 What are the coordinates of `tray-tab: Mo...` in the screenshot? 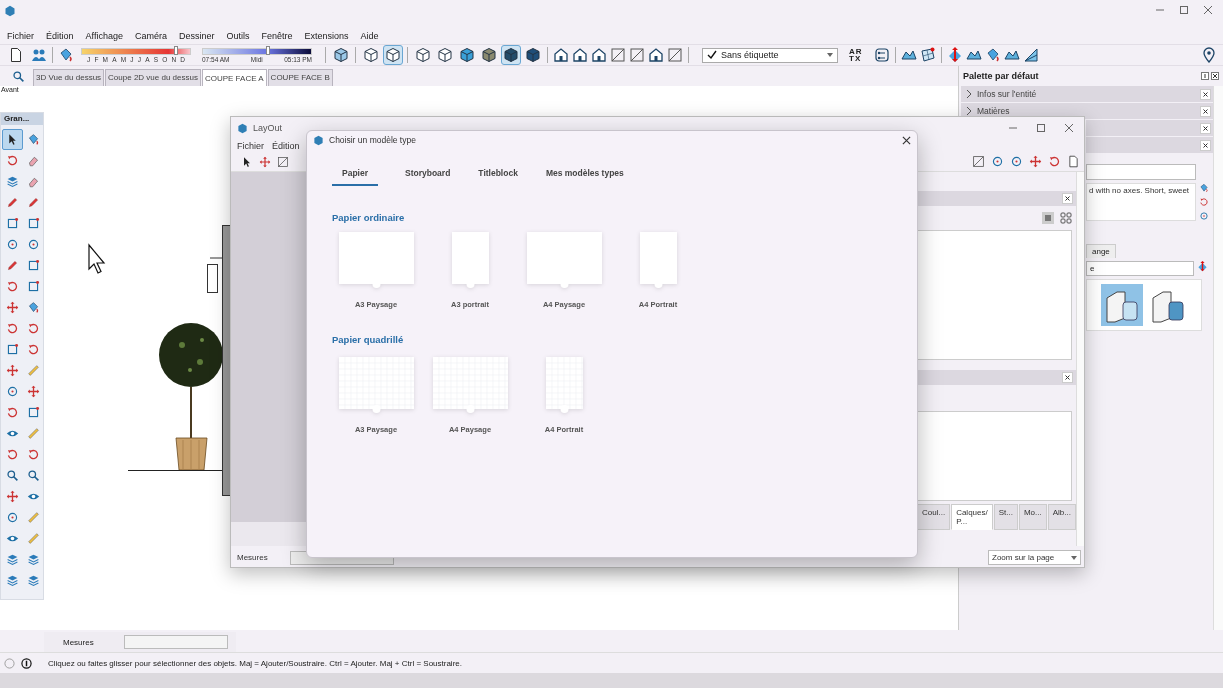 It's located at (1032, 517).